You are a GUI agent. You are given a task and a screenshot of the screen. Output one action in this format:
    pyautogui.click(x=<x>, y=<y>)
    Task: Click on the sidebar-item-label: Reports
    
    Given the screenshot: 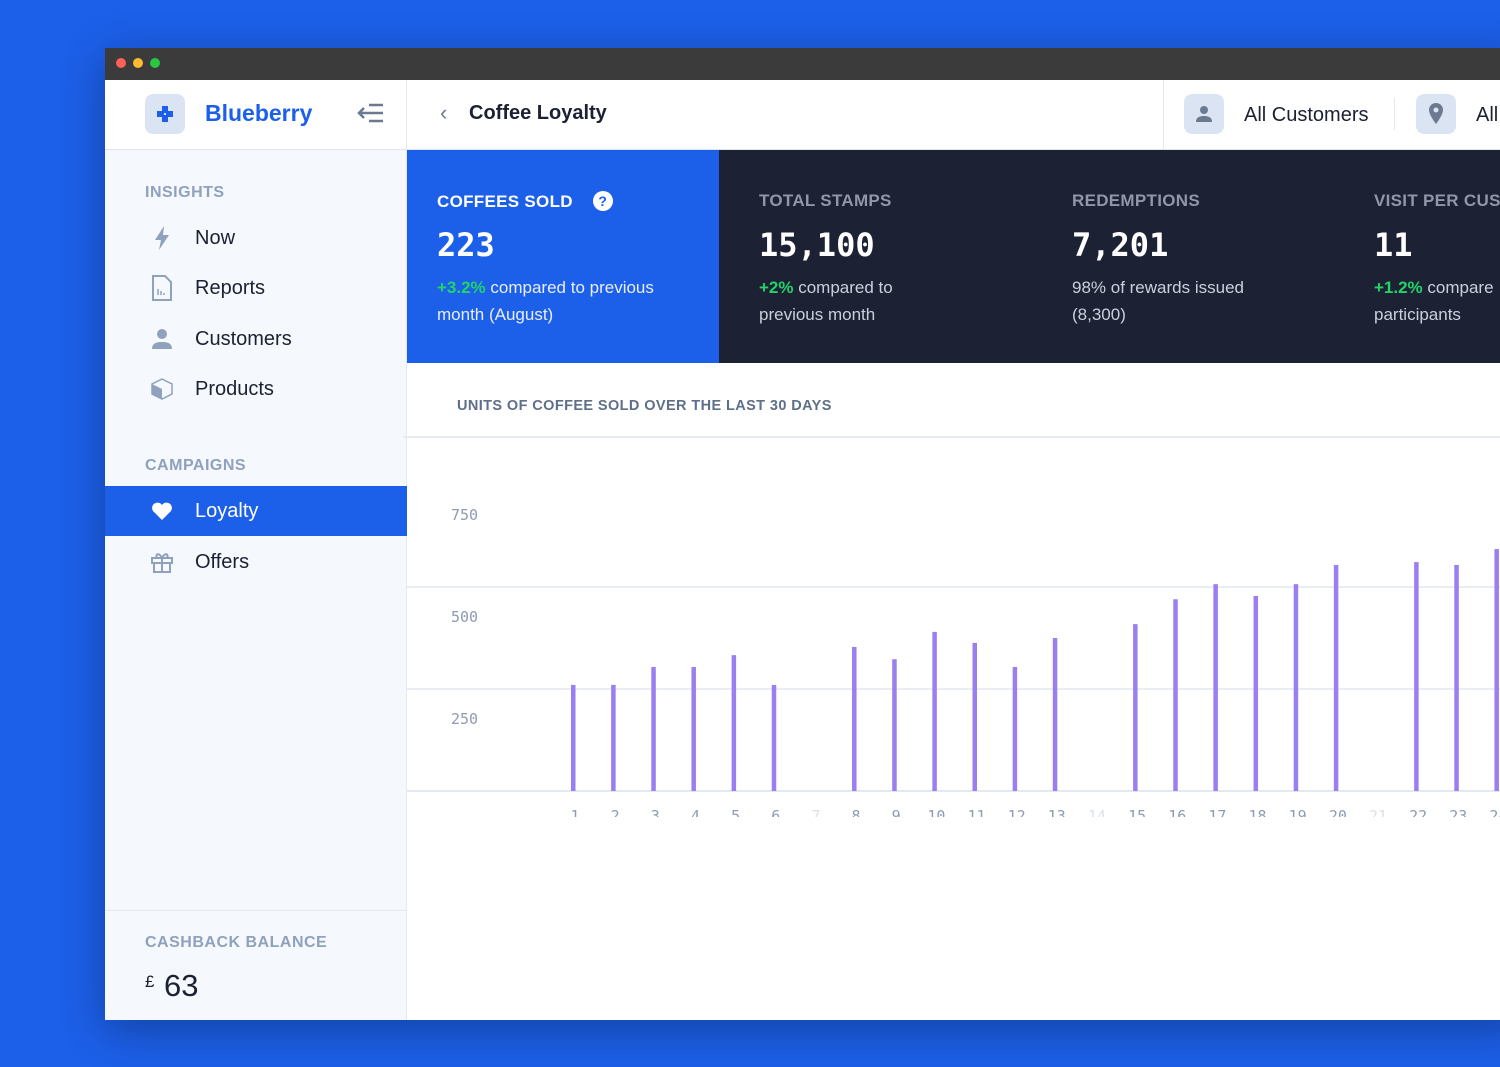 What is the action you would take?
    pyautogui.click(x=230, y=287)
    